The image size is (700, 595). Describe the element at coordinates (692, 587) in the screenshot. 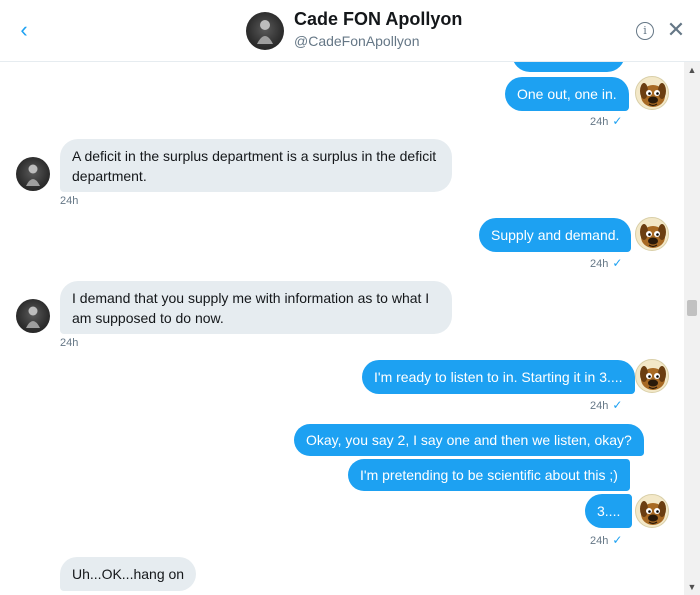

I see `scroll-down-arrow-icon: ▼` at that location.